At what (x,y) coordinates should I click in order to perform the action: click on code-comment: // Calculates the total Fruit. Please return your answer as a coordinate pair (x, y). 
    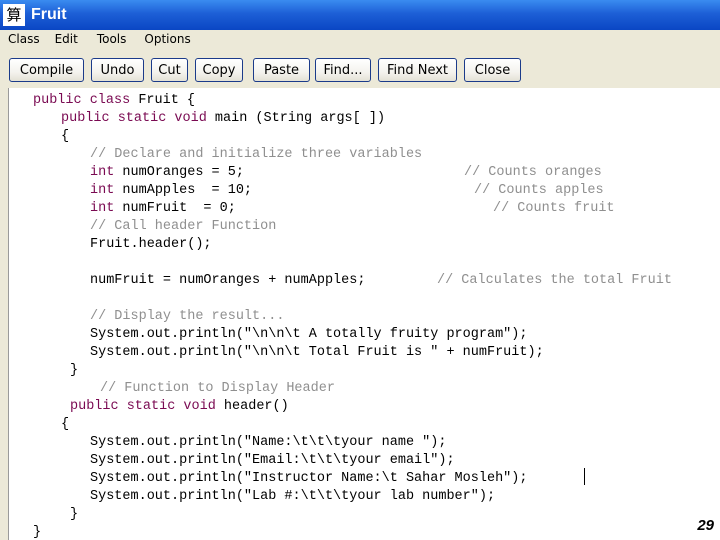
    Looking at the image, I should click on (554, 280).